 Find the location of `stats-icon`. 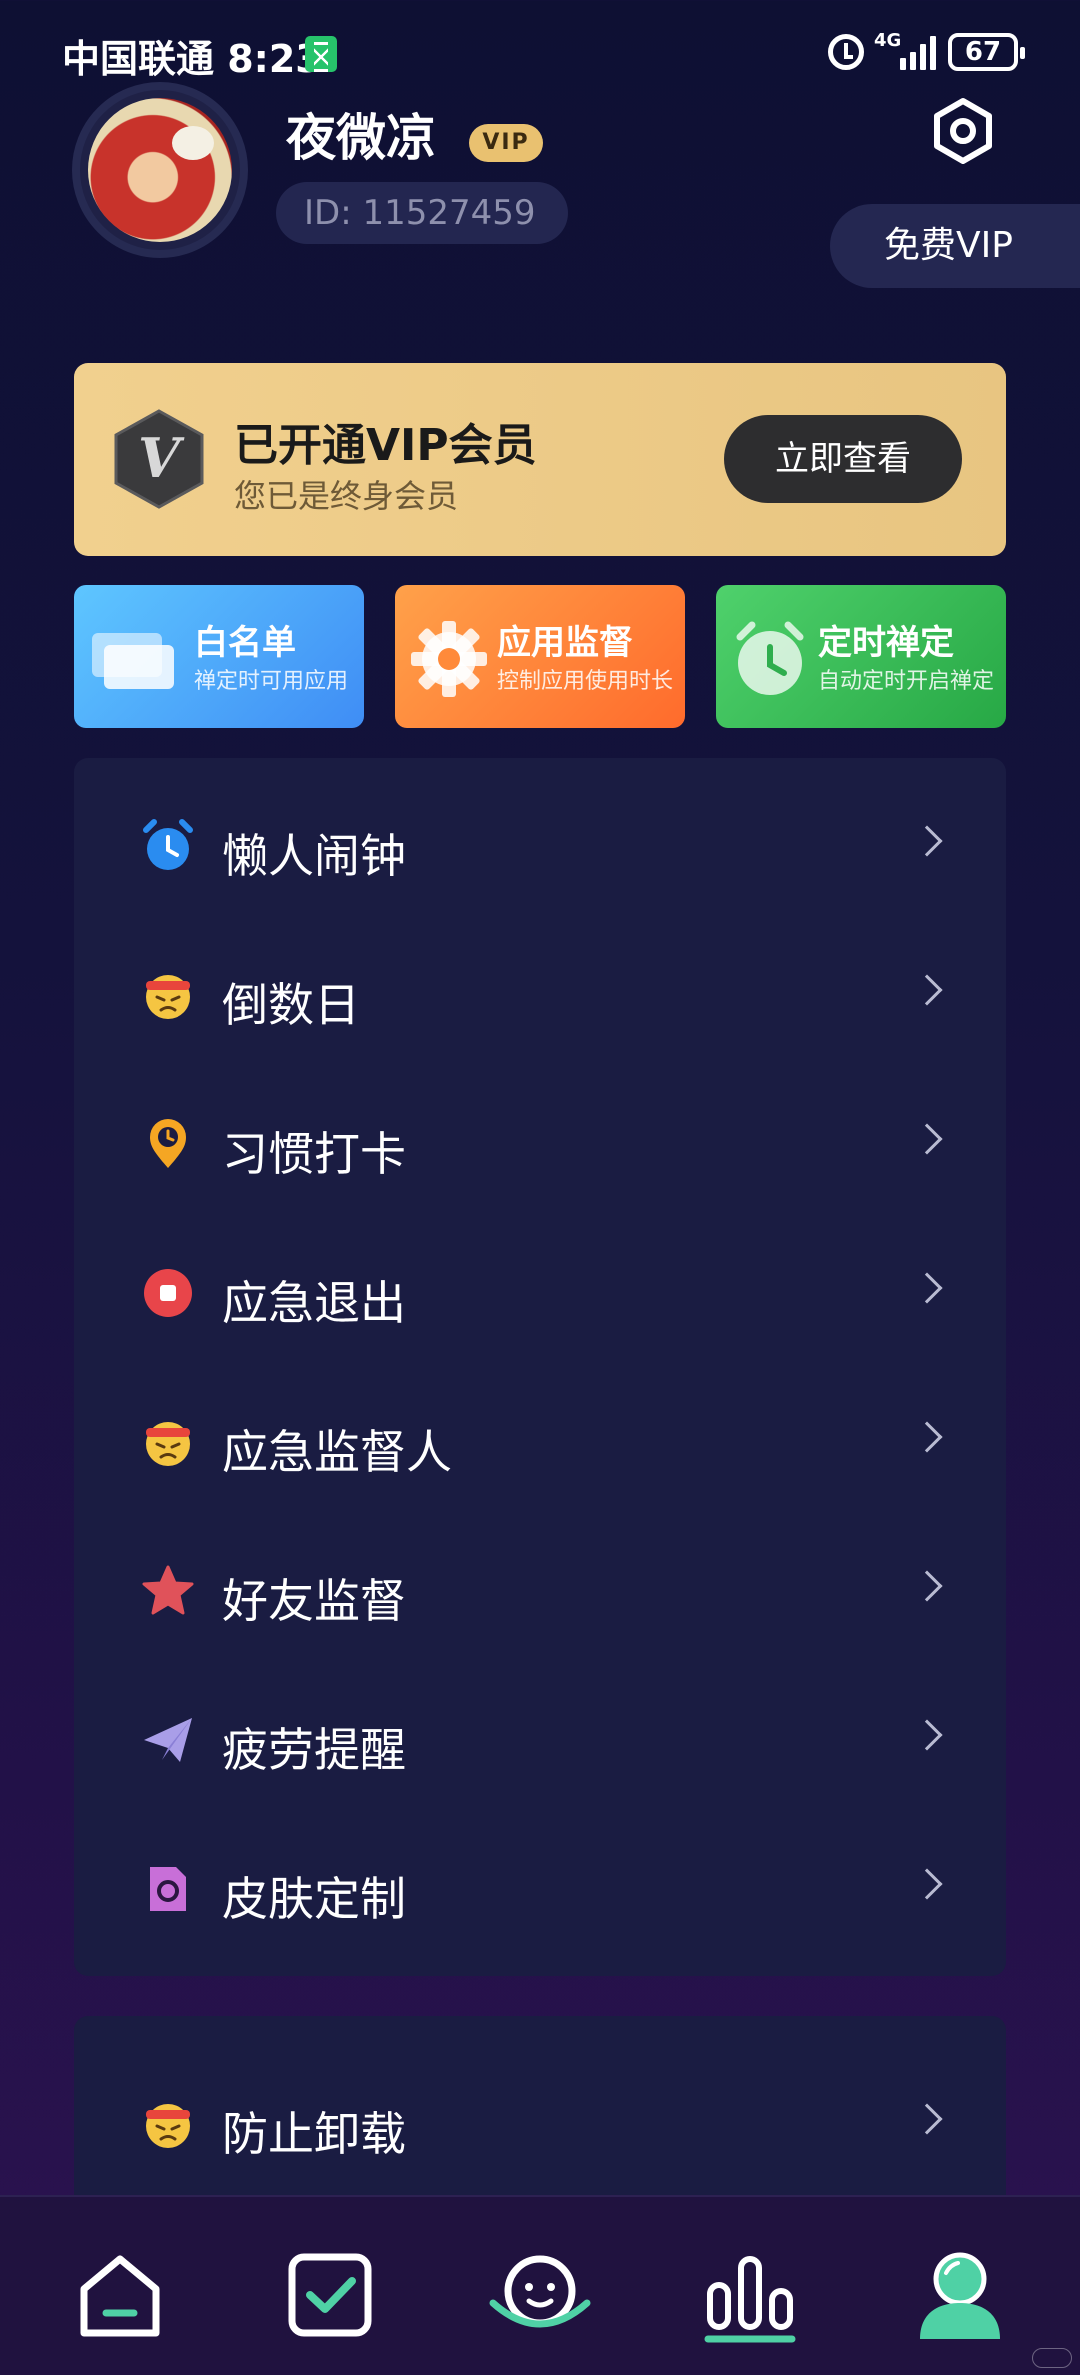

stats-icon is located at coordinates (750, 2299).